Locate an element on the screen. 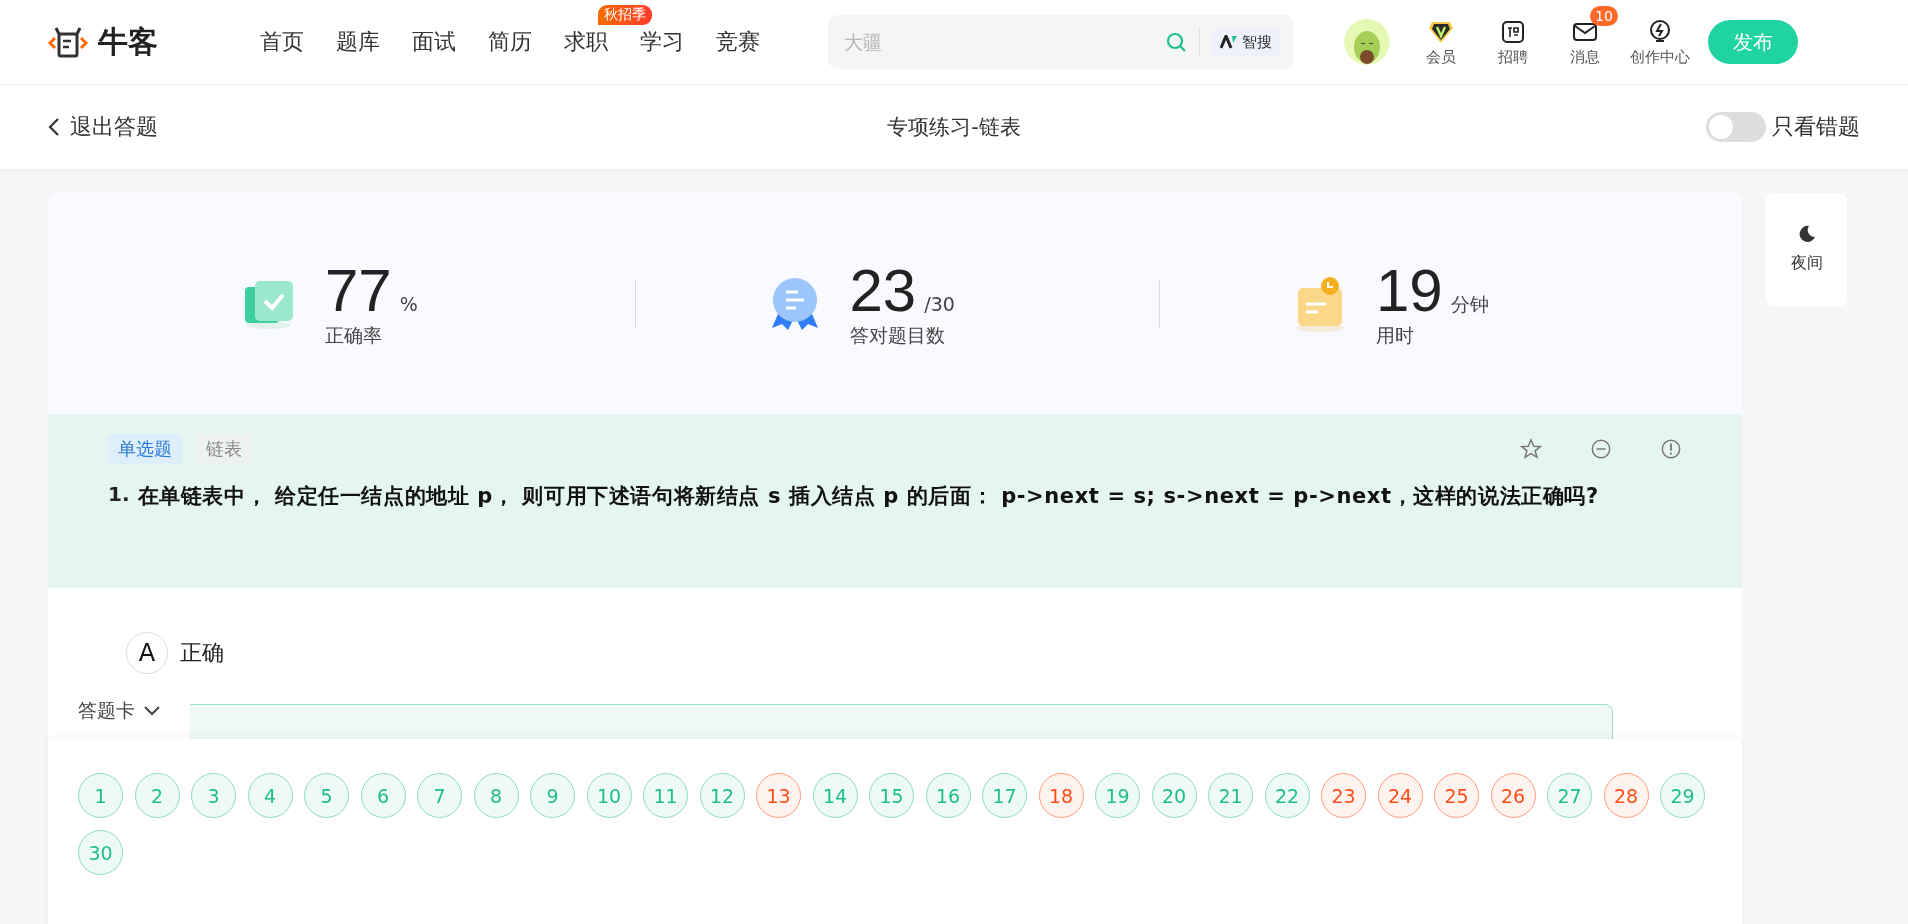  question-number-button: 26 is located at coordinates (1513, 795).